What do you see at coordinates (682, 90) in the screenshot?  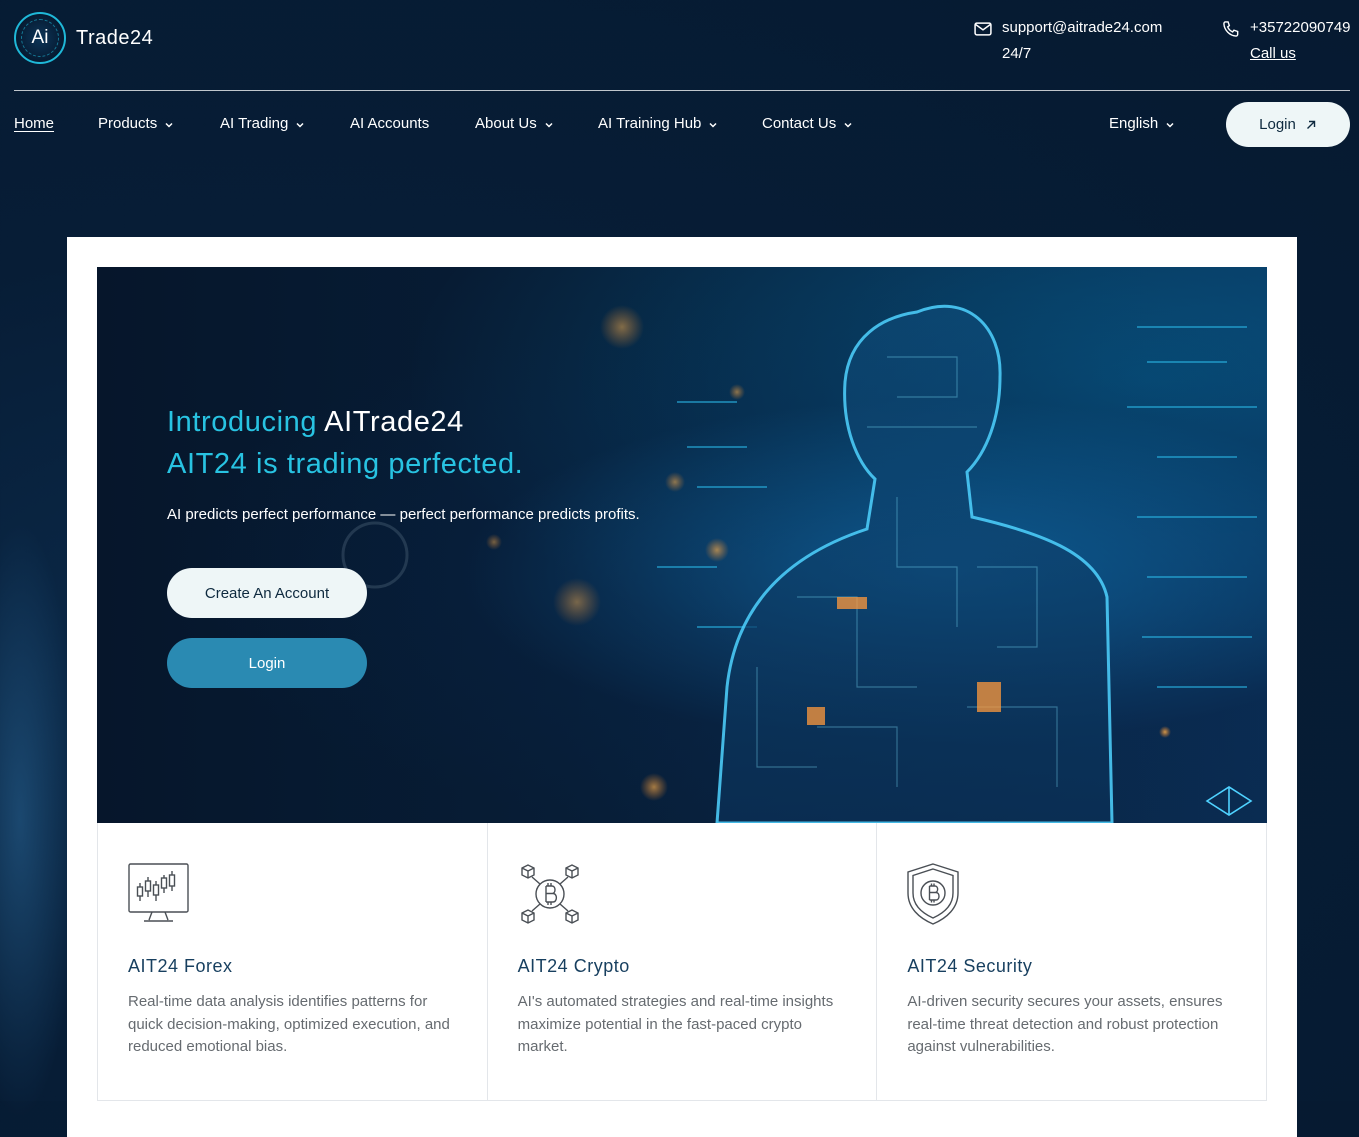 I see `header-divider` at bounding box center [682, 90].